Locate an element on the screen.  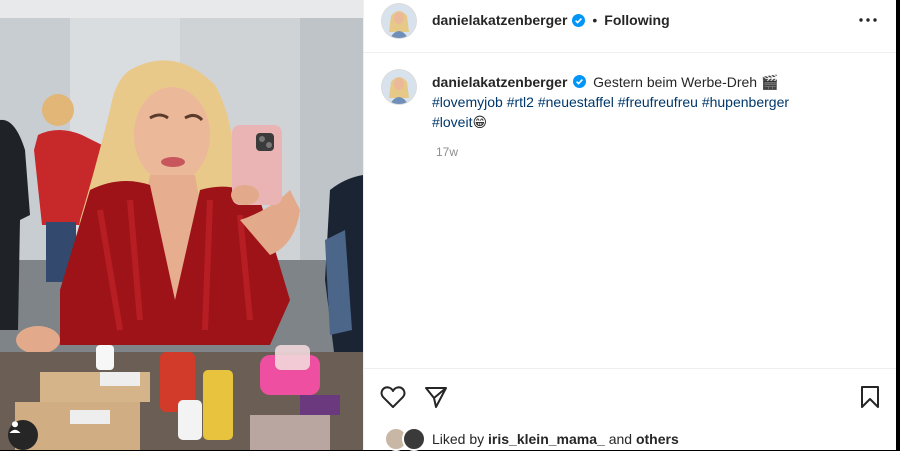
clapperboard-emoji: 🎬 is located at coordinates (769, 82).